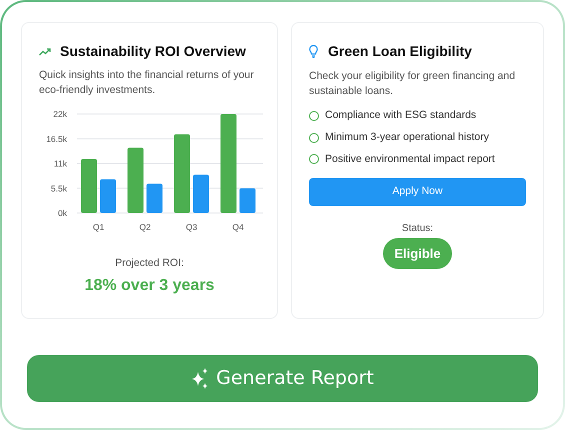 The width and height of the screenshot is (566, 431). What do you see at coordinates (149, 263) in the screenshot?
I see `roi-label: Projected ROI:` at bounding box center [149, 263].